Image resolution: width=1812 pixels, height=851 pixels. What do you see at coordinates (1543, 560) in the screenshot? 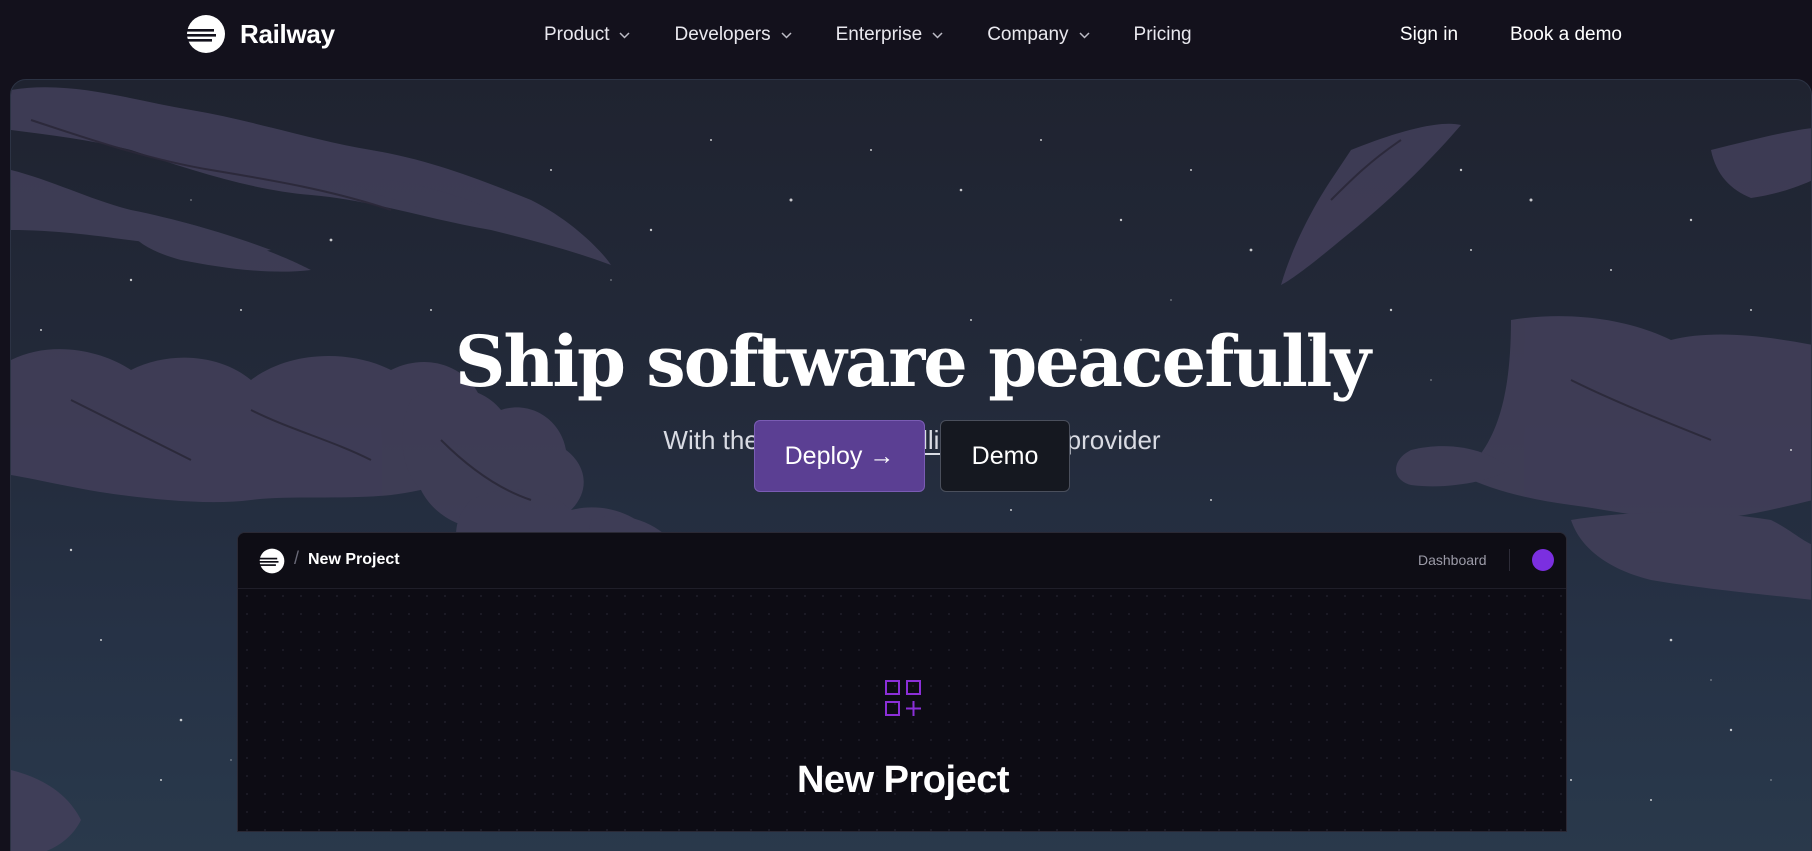
I see `avatar` at bounding box center [1543, 560].